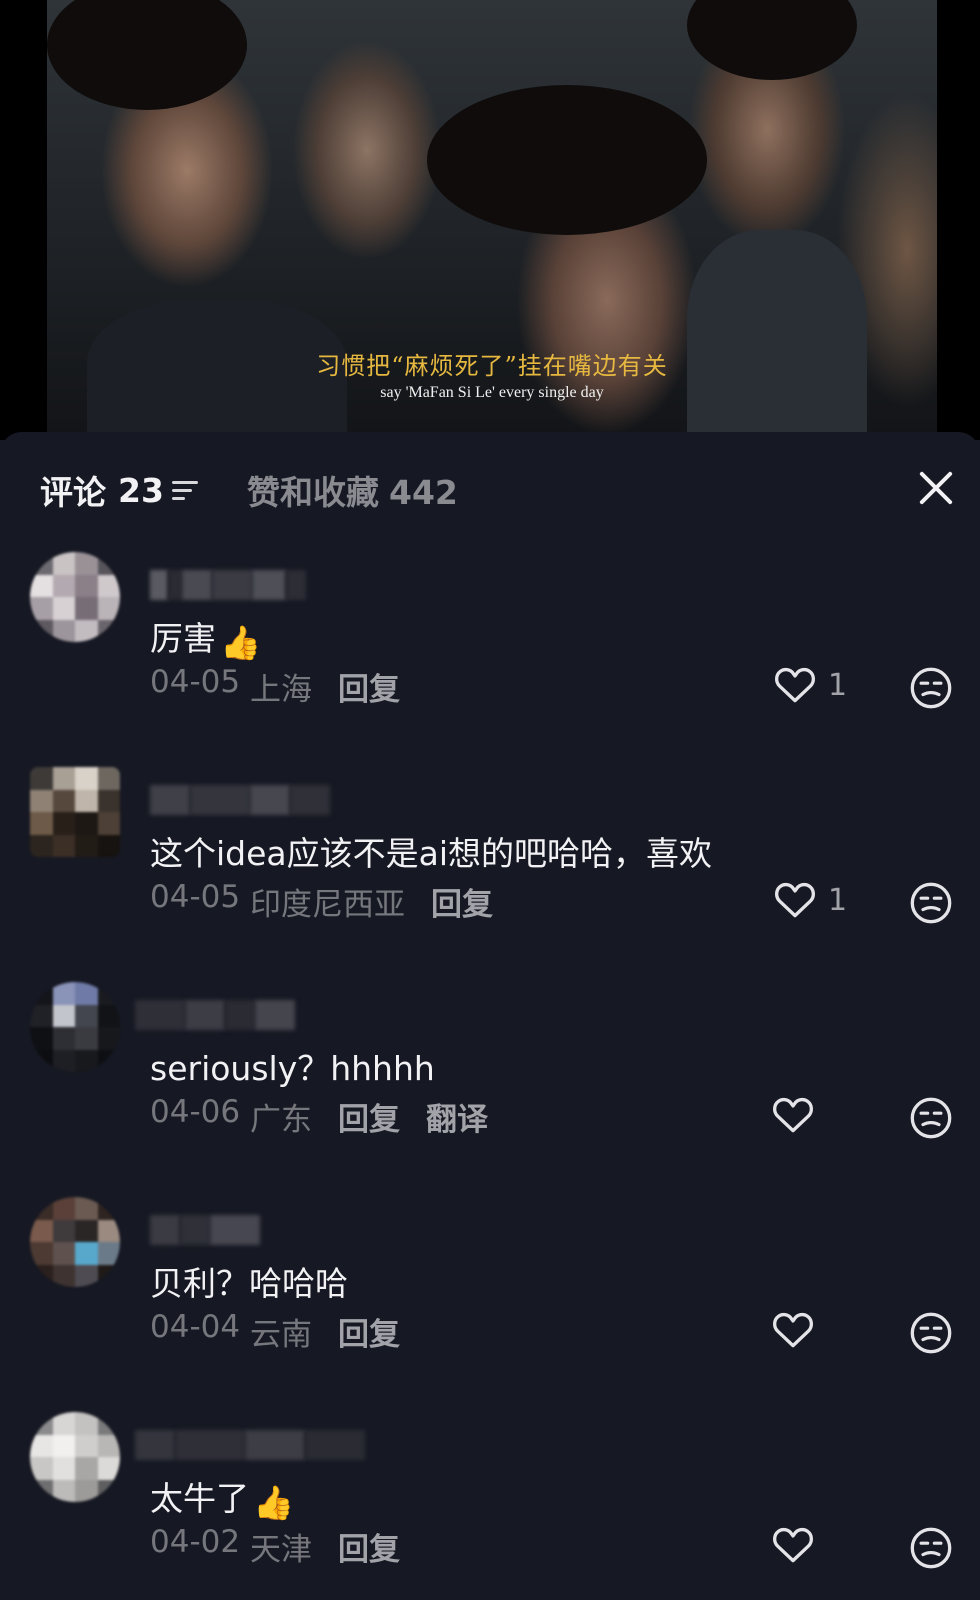 The image size is (980, 1600). What do you see at coordinates (141, 490) in the screenshot?
I see `tab-comments-count: 23` at bounding box center [141, 490].